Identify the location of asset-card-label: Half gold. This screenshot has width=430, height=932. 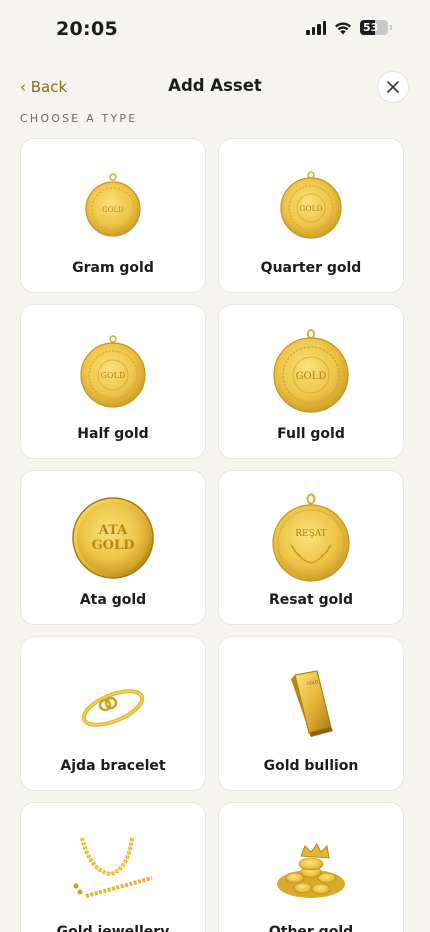
(113, 434).